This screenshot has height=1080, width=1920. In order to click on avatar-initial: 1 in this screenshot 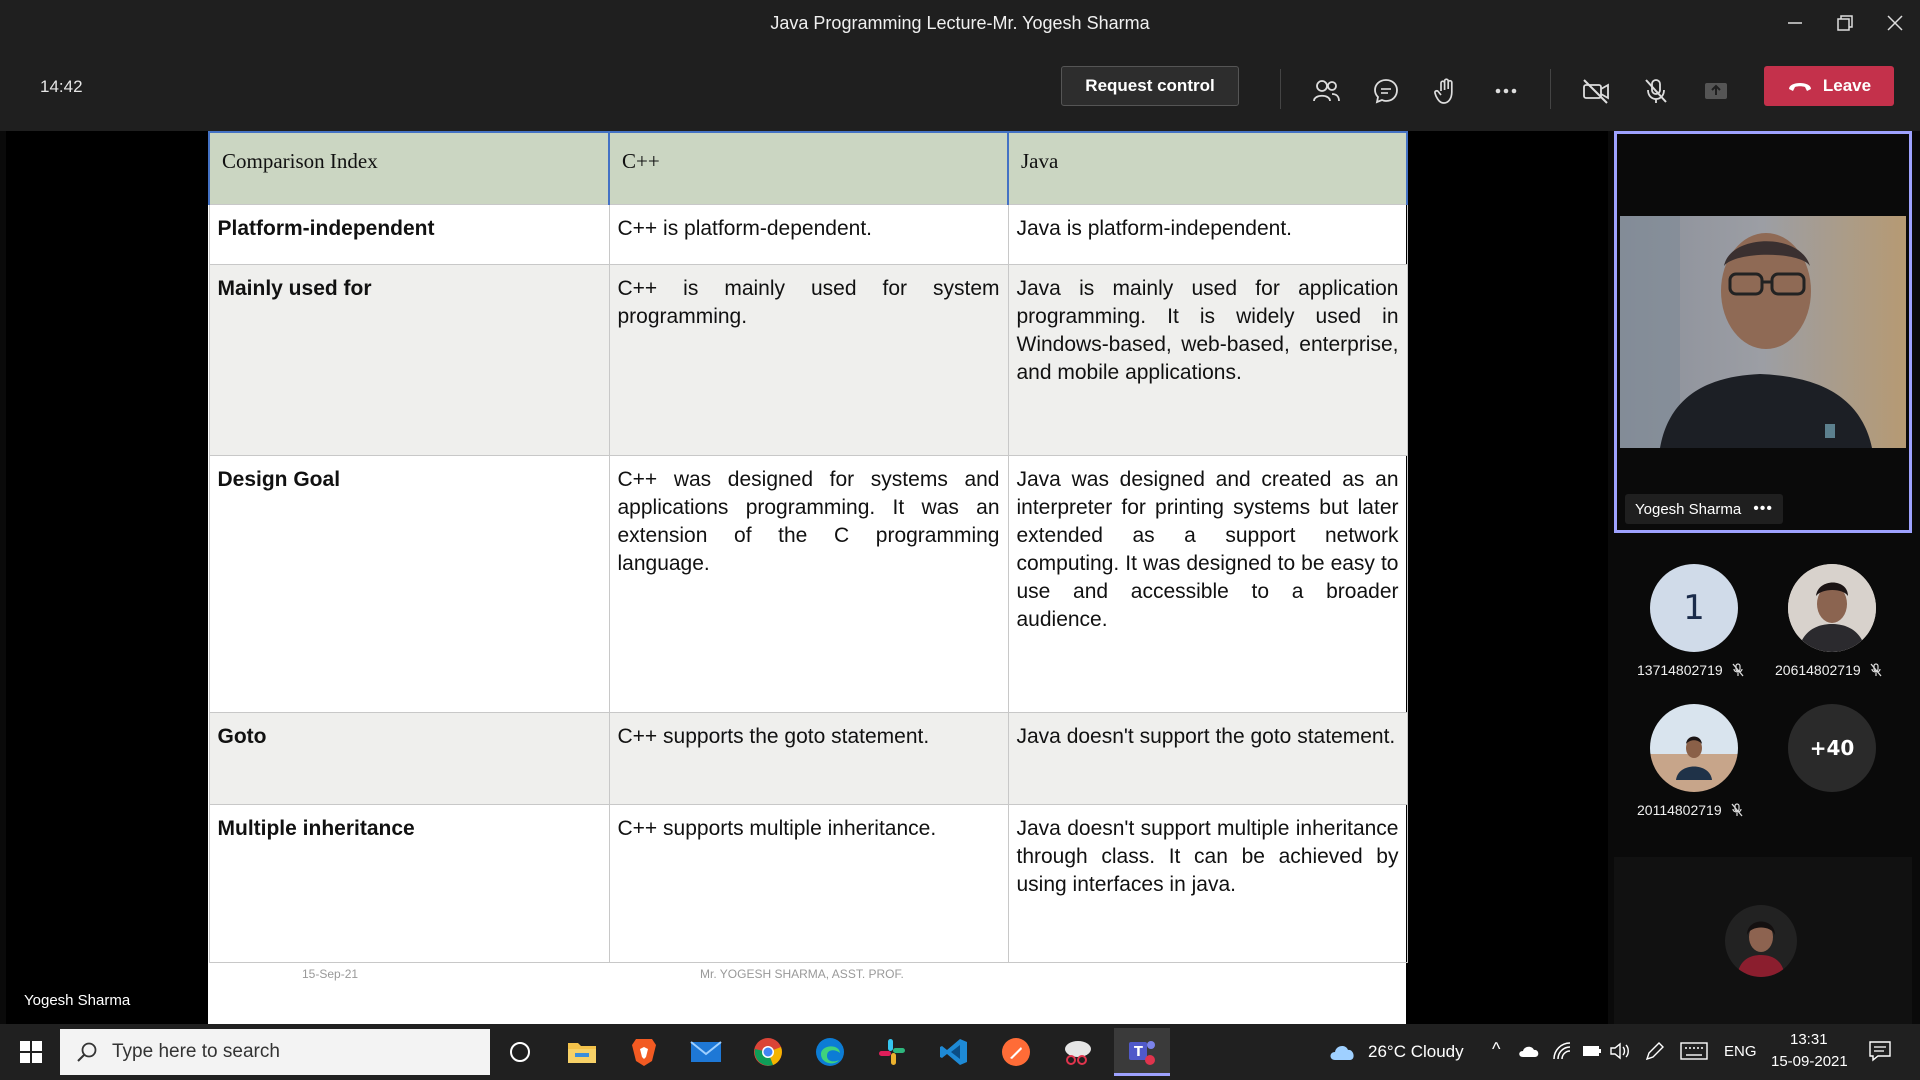, I will do `click(1694, 608)`.